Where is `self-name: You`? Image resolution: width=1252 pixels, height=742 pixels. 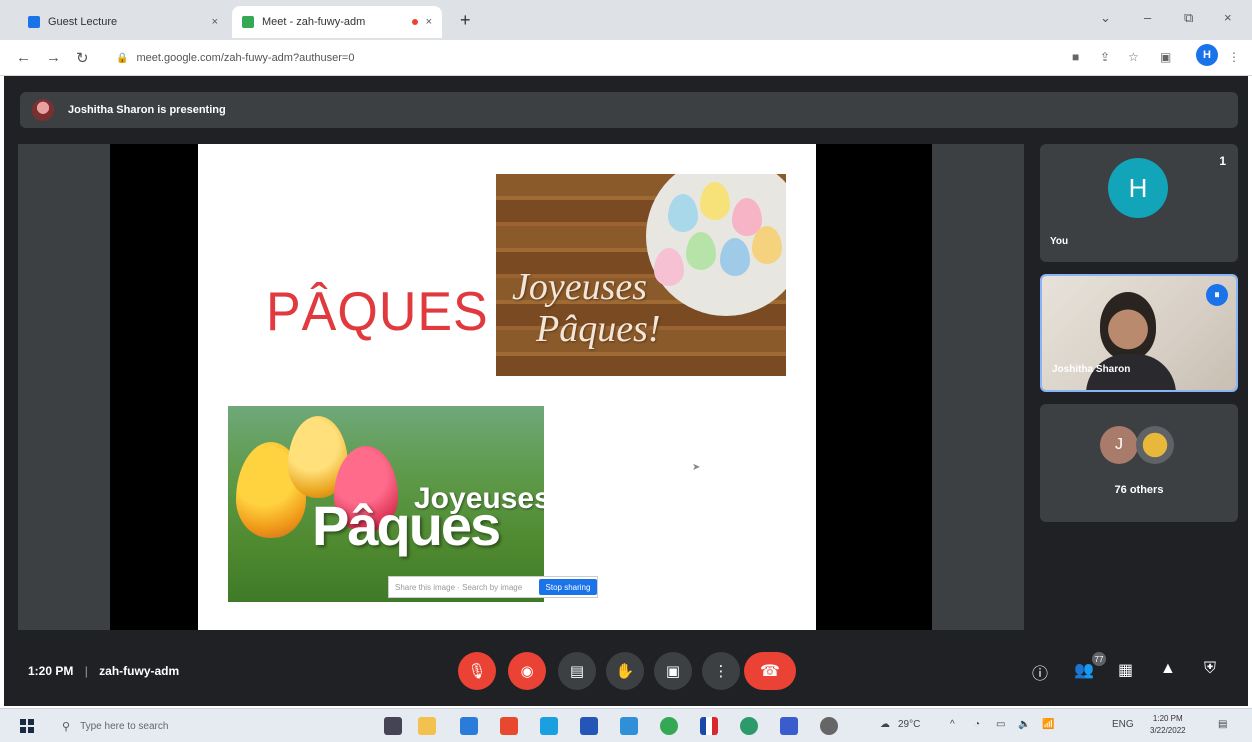
self-name: You is located at coordinates (1059, 241).